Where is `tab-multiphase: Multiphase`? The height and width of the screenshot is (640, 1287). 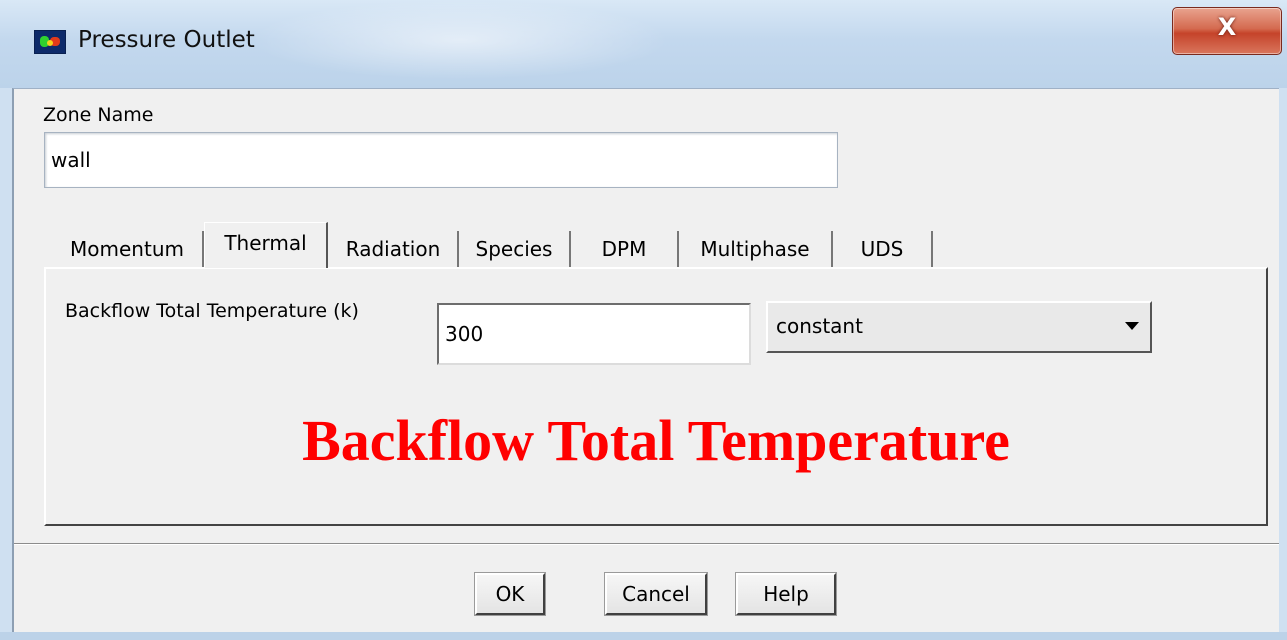 tab-multiphase: Multiphase is located at coordinates (756, 249).